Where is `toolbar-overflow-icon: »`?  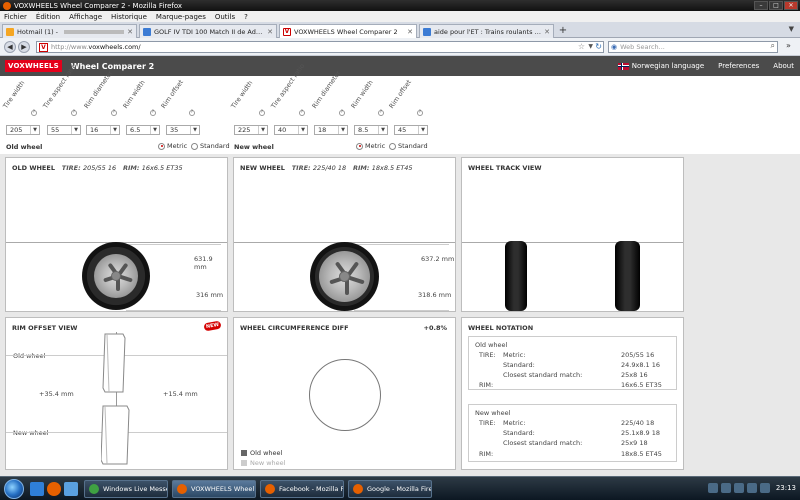
toolbar-overflow-icon: » is located at coordinates (788, 45).